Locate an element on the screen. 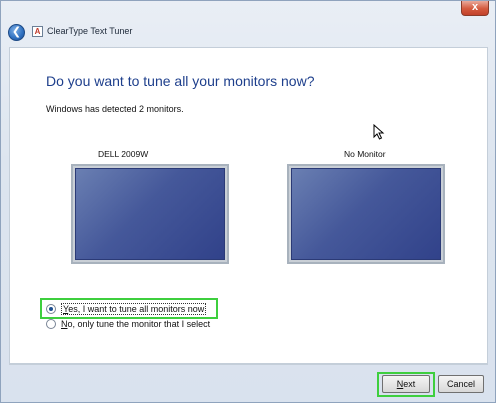  next-button: Next is located at coordinates (406, 384).